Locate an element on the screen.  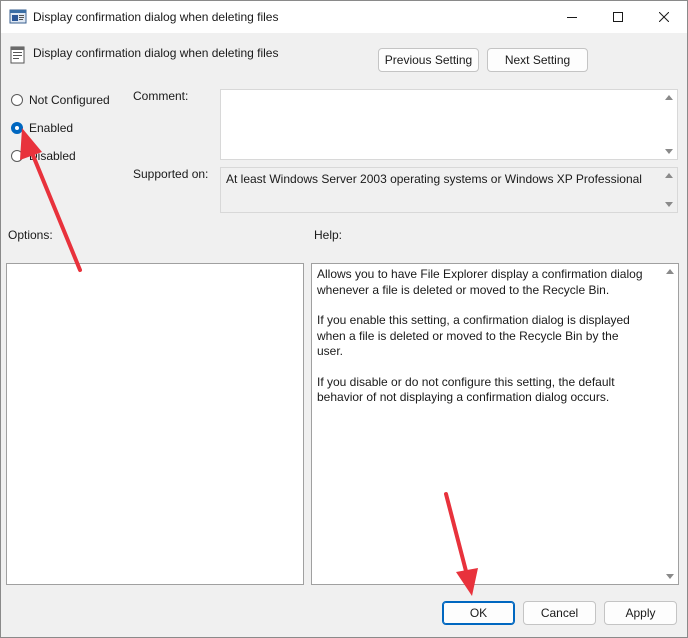
comment-label: Comment: is located at coordinates (161, 96).